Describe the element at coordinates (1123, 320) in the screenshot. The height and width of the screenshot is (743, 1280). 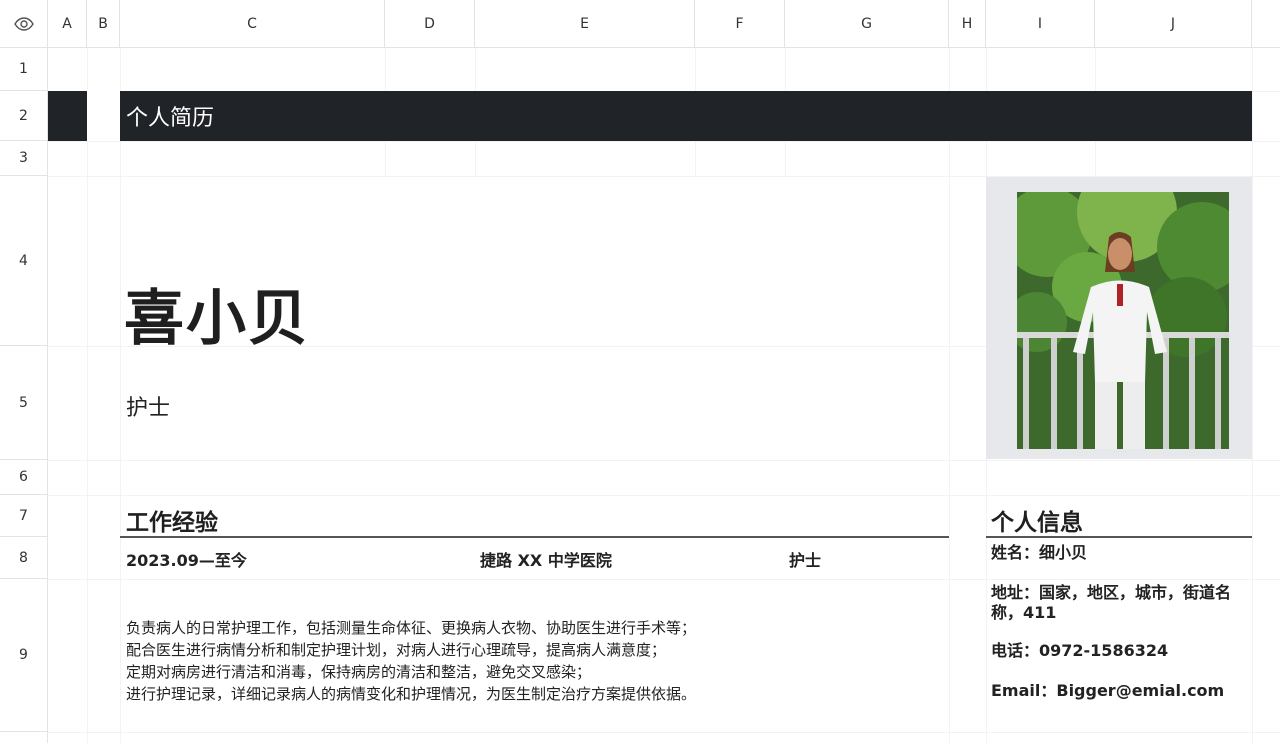
I see `nurse-portrait-photo` at that location.